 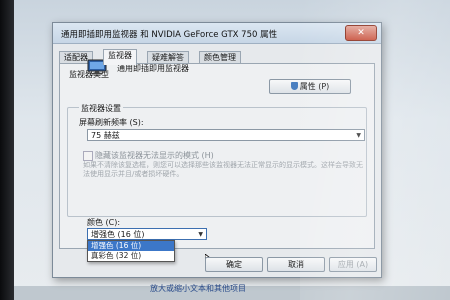 I want to click on properties-button: 属性 (P), so click(x=310, y=86).